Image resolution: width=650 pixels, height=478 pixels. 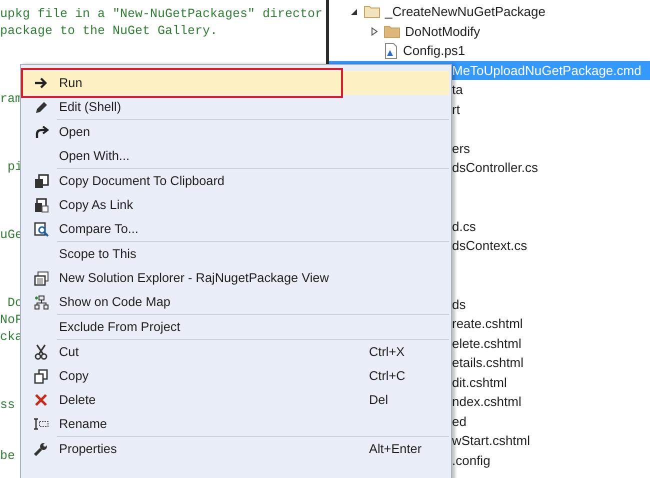 I want to click on menu-item: Open, so click(x=236, y=132).